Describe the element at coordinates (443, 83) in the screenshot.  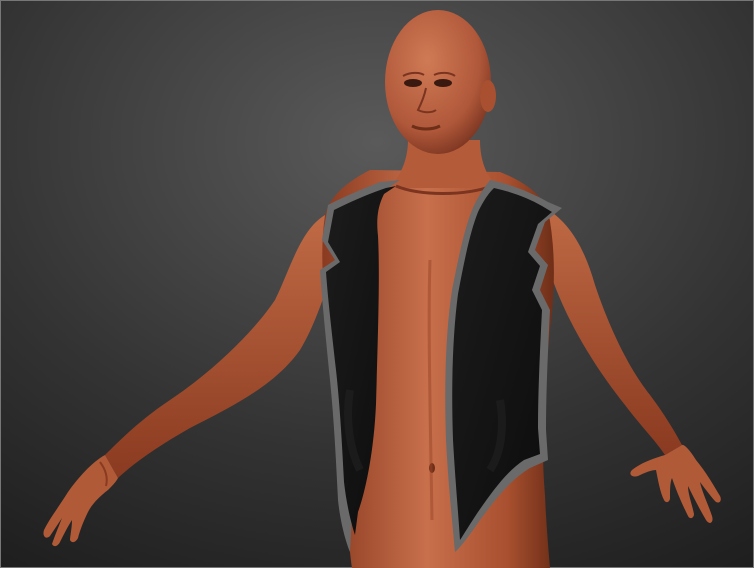
I see `right-eye` at that location.